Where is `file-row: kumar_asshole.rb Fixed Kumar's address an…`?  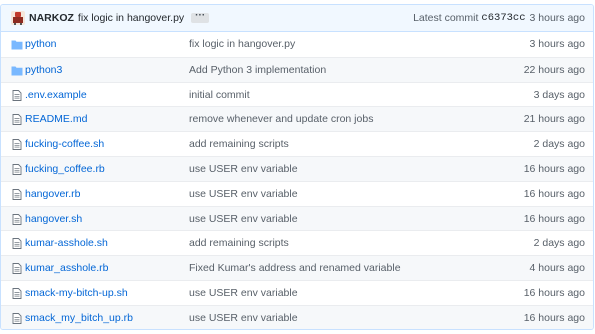 file-row: kumar_asshole.rb Fixed Kumar's address an… is located at coordinates (297, 267).